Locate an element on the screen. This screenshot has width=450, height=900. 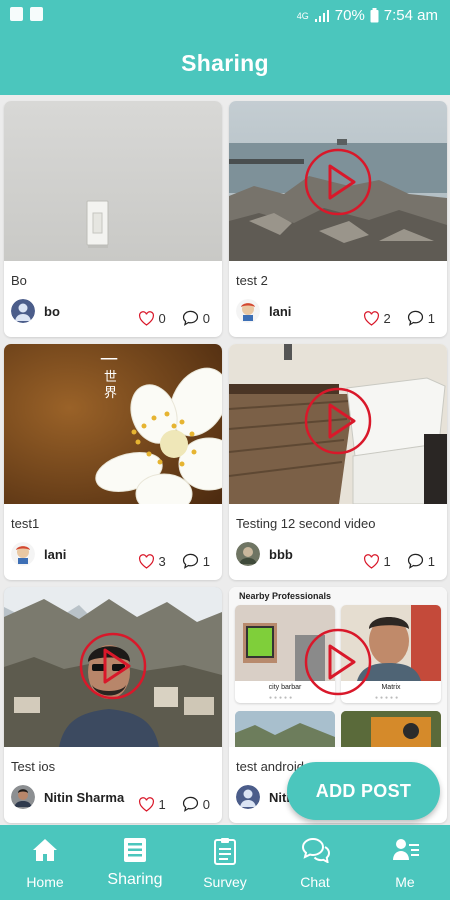
author-name: bo is located at coordinates (52, 311).